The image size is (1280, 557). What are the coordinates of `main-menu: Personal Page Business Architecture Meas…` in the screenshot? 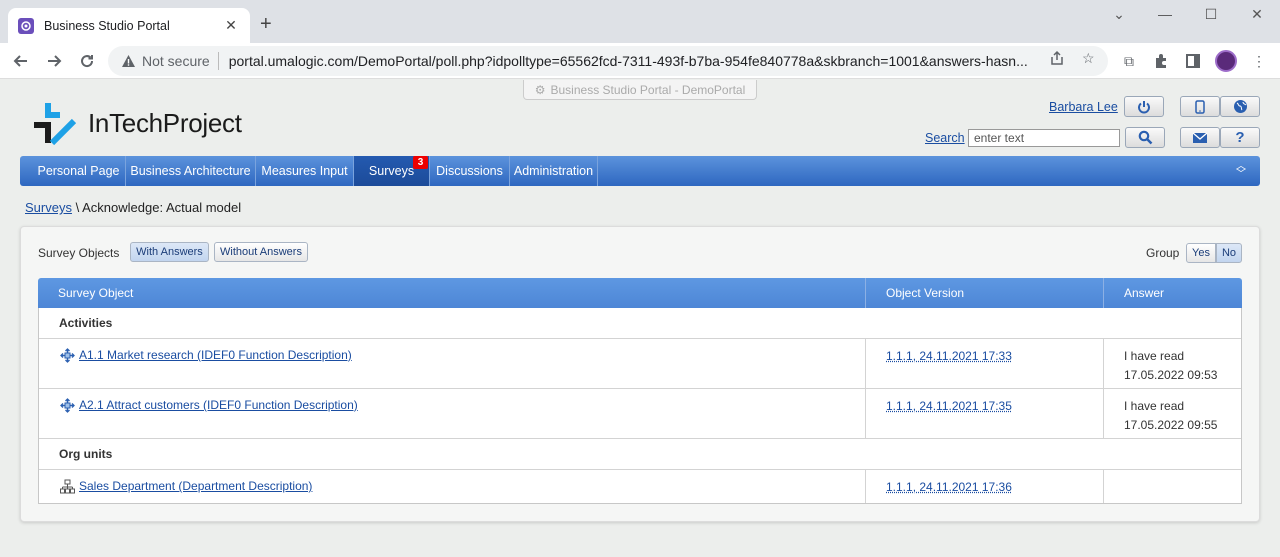 It's located at (640, 171).